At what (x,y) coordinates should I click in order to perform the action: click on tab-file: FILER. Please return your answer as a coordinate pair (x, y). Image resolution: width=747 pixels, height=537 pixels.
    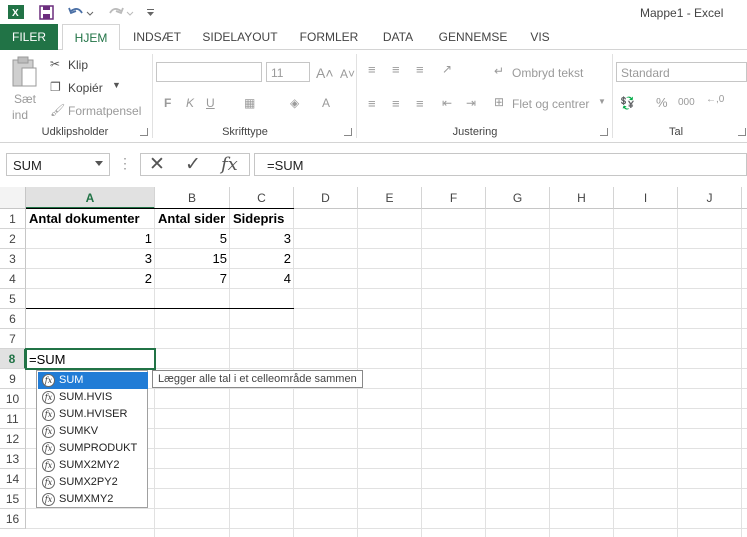
    Looking at the image, I should click on (29, 37).